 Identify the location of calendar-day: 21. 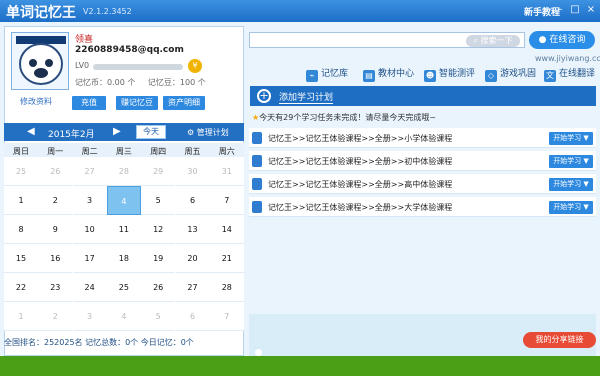
(226, 258).